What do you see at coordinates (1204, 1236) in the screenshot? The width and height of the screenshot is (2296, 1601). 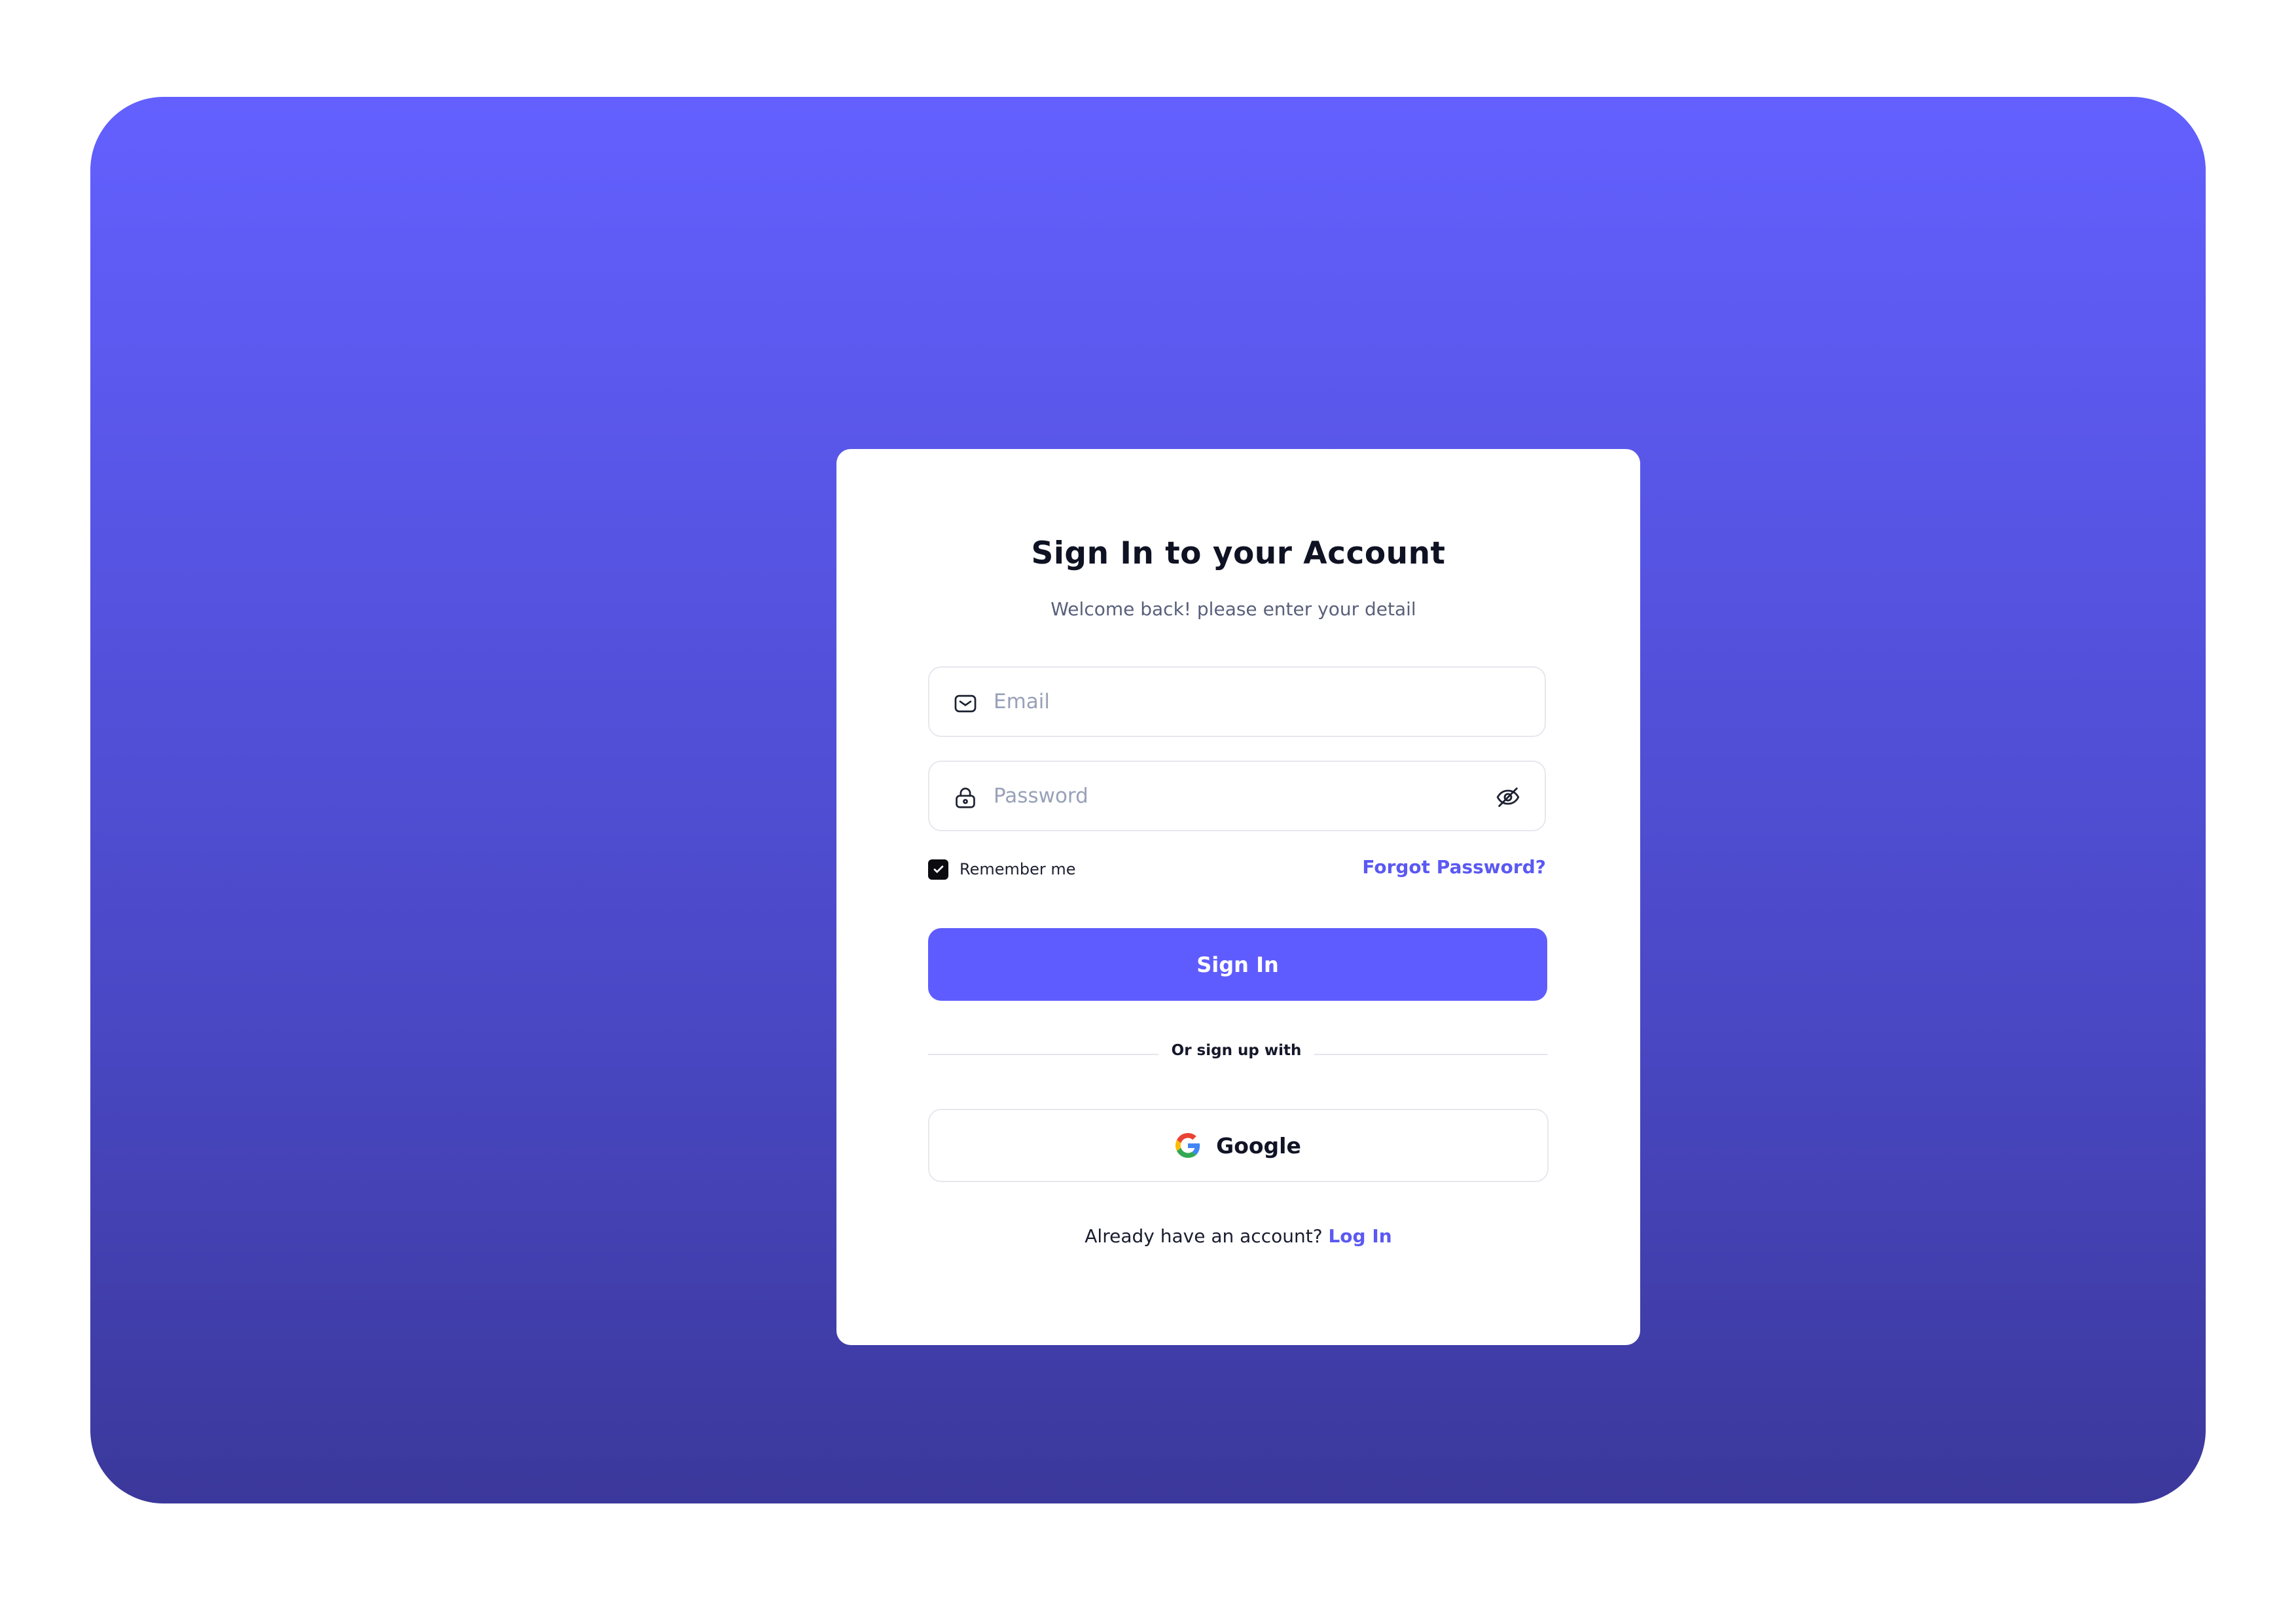 I see `footer-text: Already have an account?` at bounding box center [1204, 1236].